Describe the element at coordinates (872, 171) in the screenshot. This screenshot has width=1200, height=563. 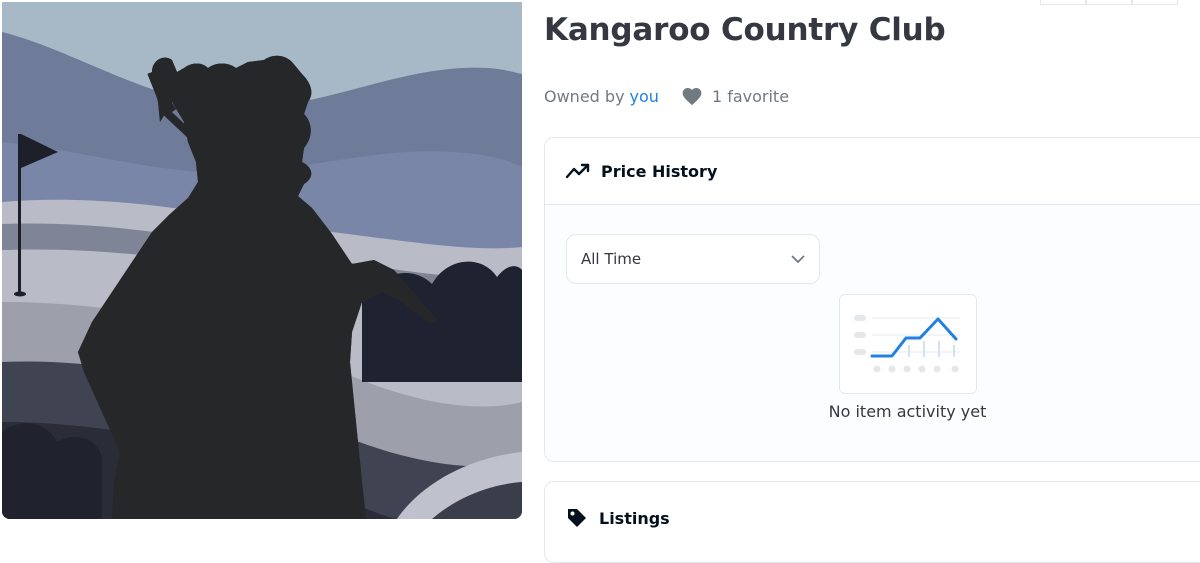
I see `price-history-header: Price History` at that location.